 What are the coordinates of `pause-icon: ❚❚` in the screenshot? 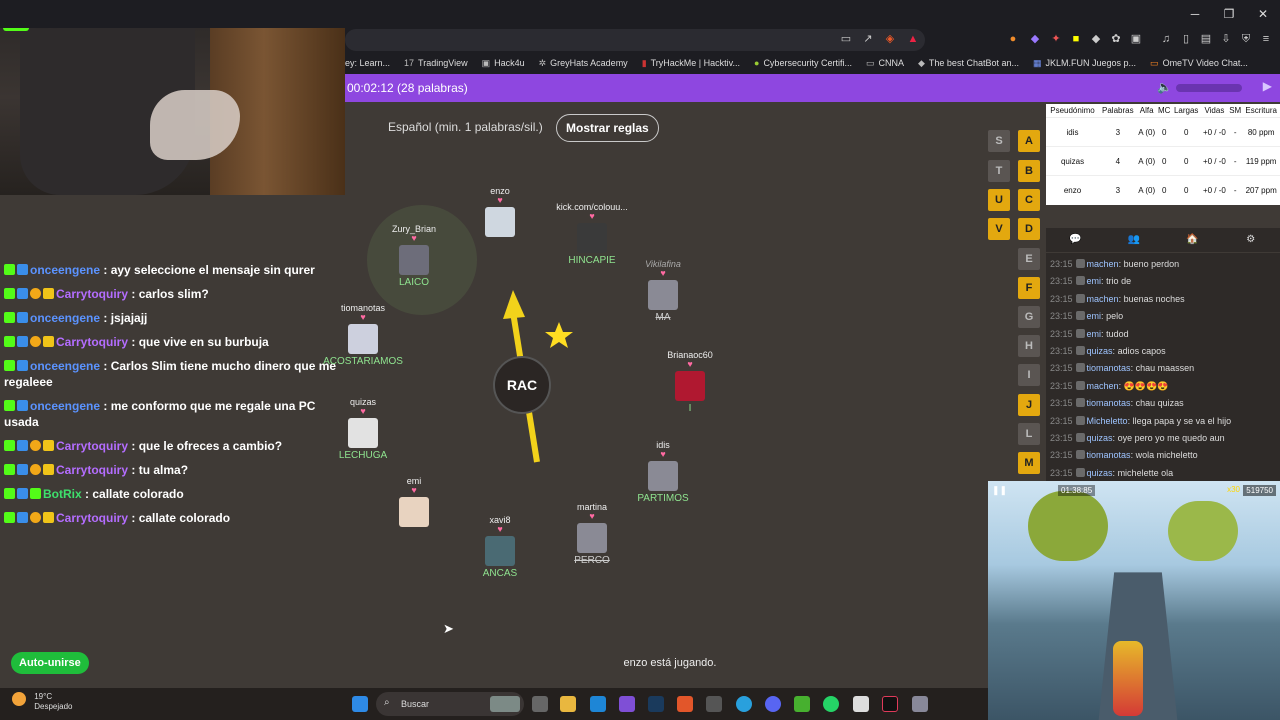 It's located at (999, 490).